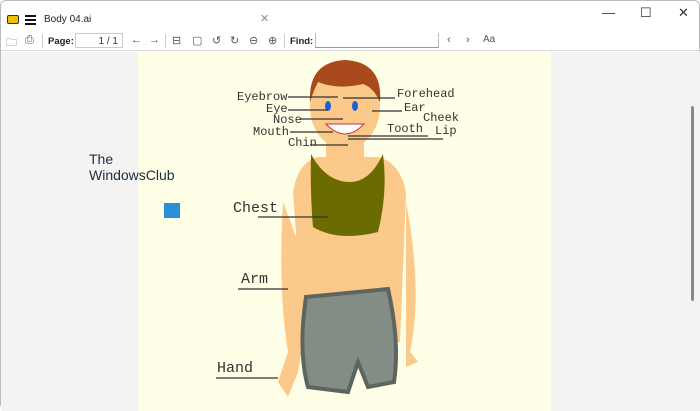  I want to click on watermark: The WindowsClub, so click(132, 167).